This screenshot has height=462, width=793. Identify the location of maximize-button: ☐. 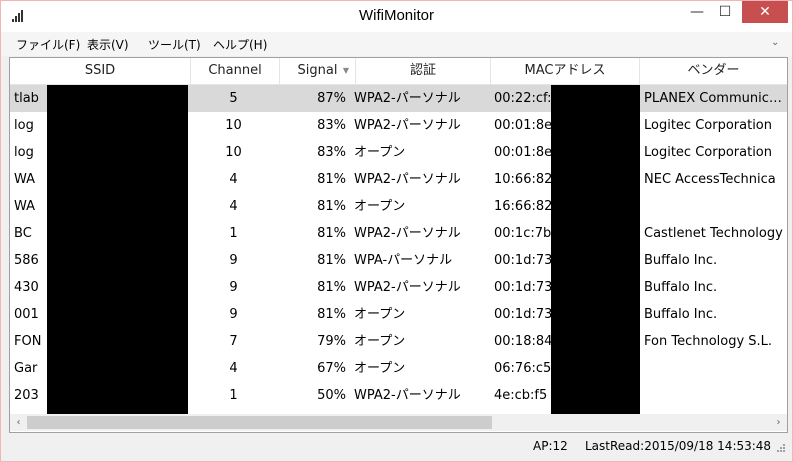
(725, 12).